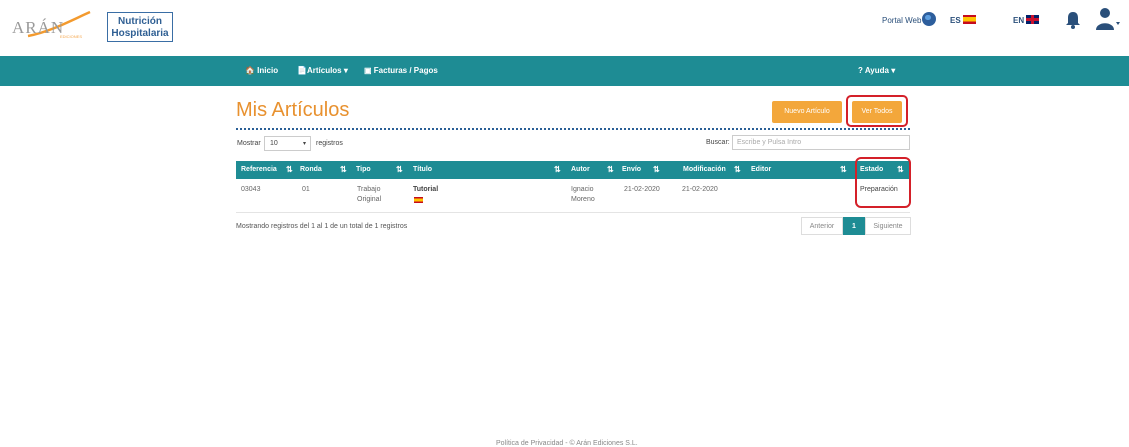 The image size is (1129, 447). I want to click on records-label: registros, so click(329, 143).